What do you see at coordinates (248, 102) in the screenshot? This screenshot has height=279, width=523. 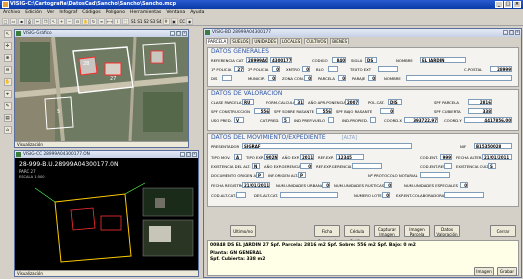 I see `clase-field: RU` at bounding box center [248, 102].